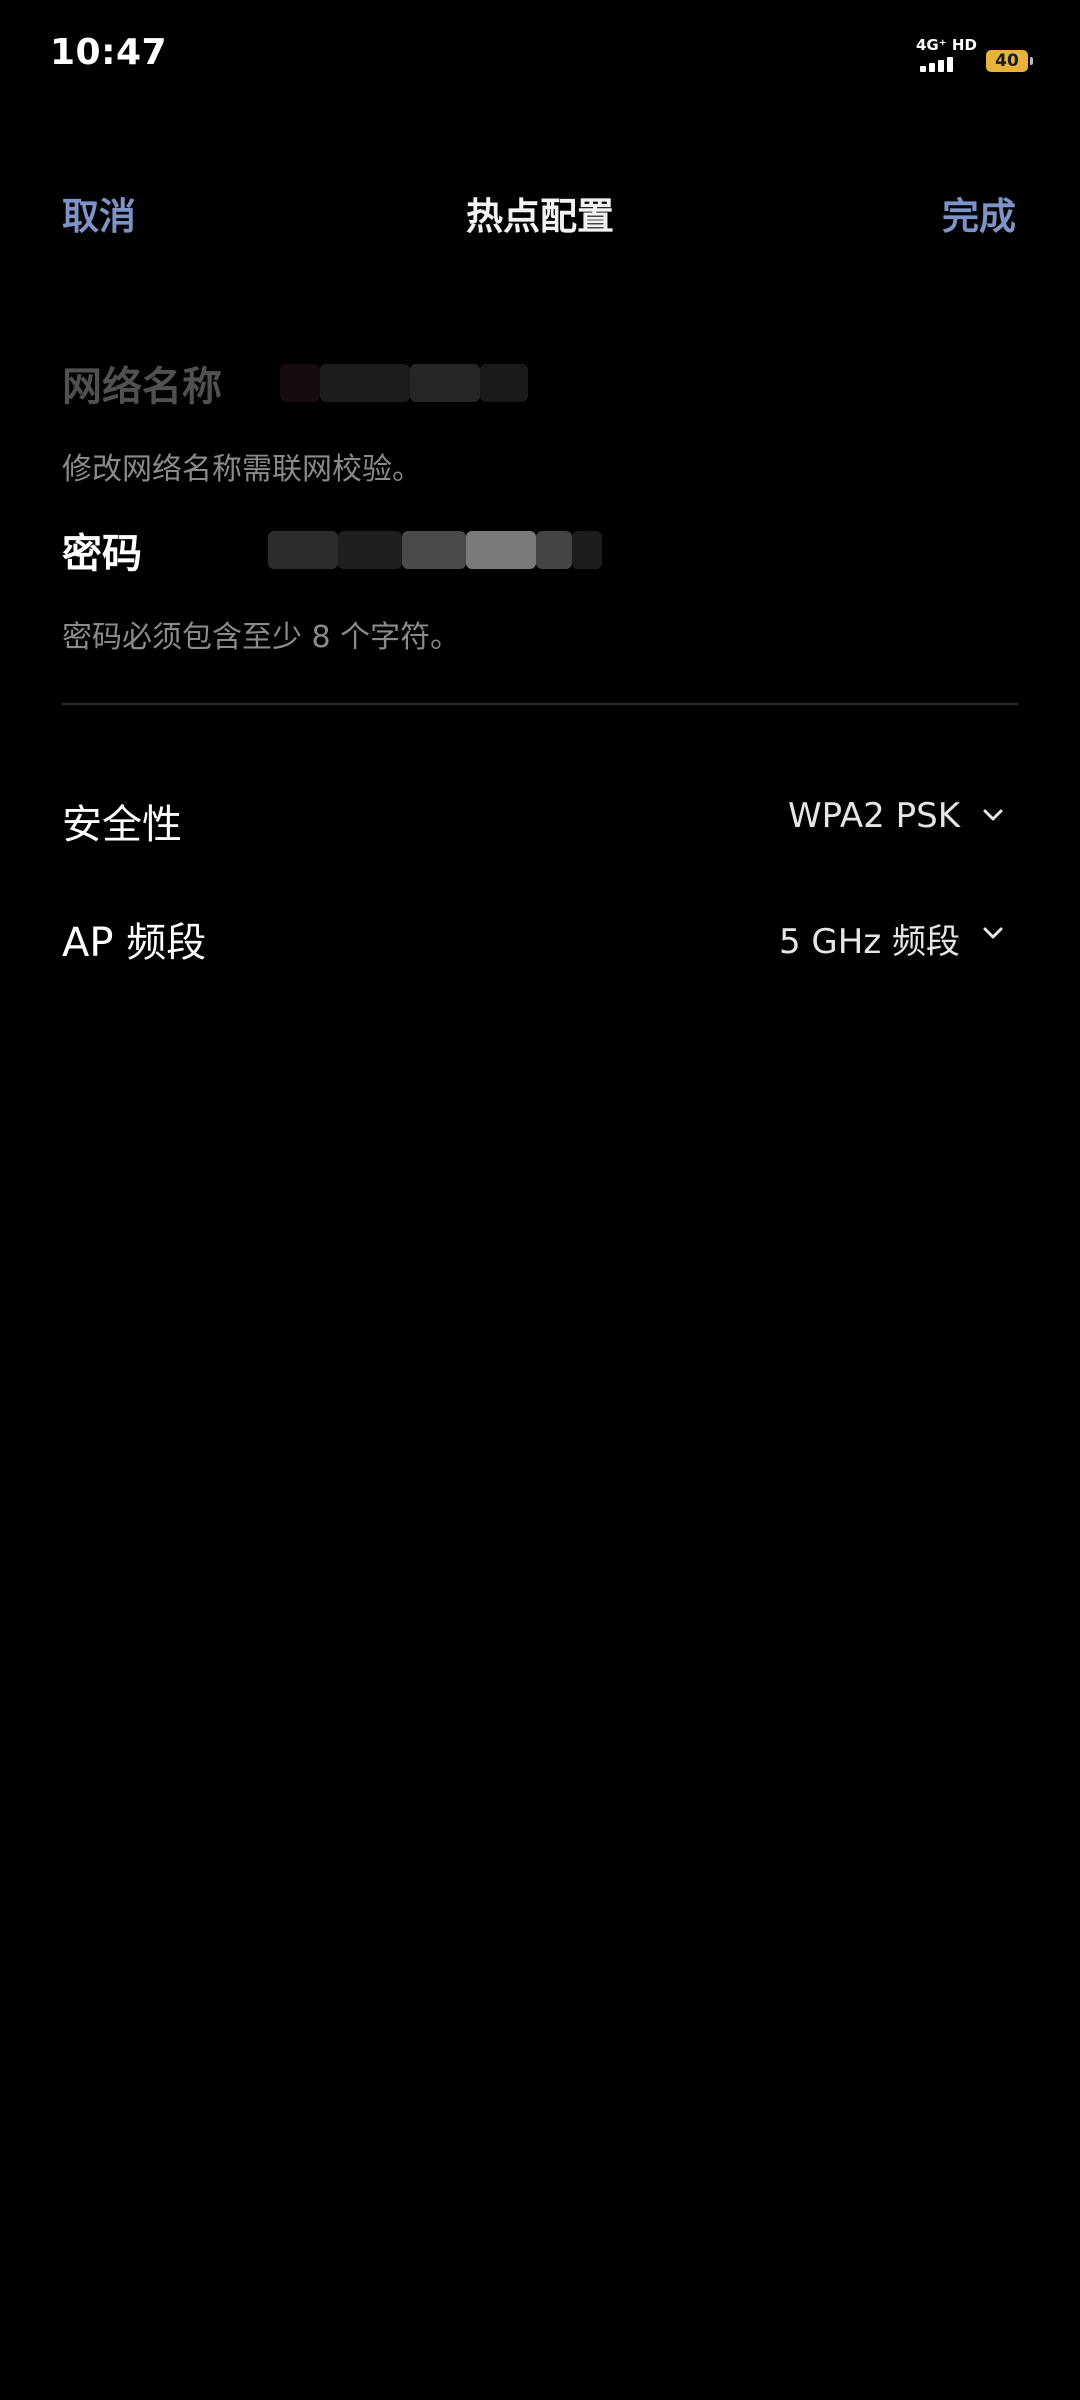 This screenshot has width=1080, height=2400. Describe the element at coordinates (936, 64) in the screenshot. I see `signal-bars-icon` at that location.